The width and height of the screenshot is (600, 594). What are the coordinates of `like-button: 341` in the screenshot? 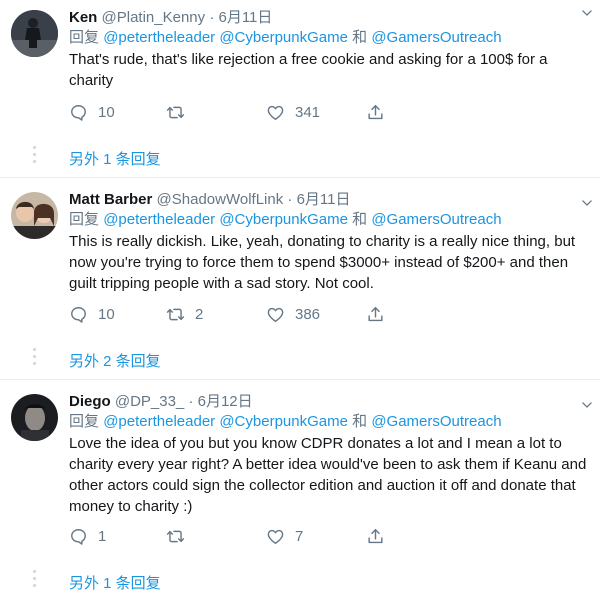 It's located at (293, 112).